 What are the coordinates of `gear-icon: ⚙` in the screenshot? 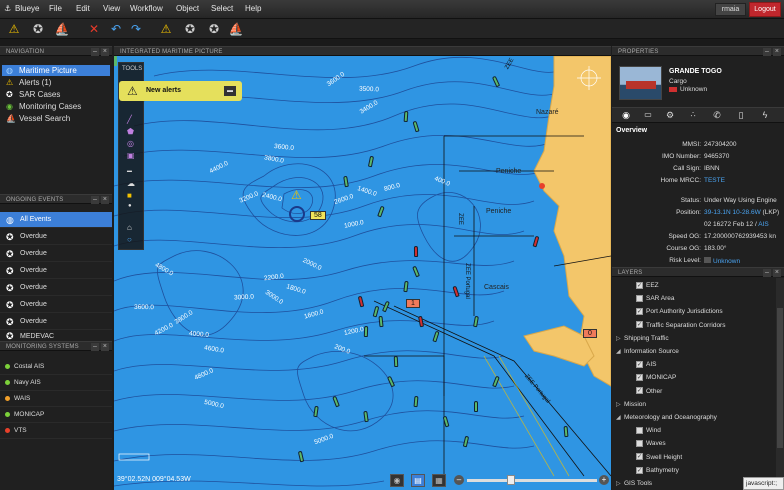 It's located at (670, 116).